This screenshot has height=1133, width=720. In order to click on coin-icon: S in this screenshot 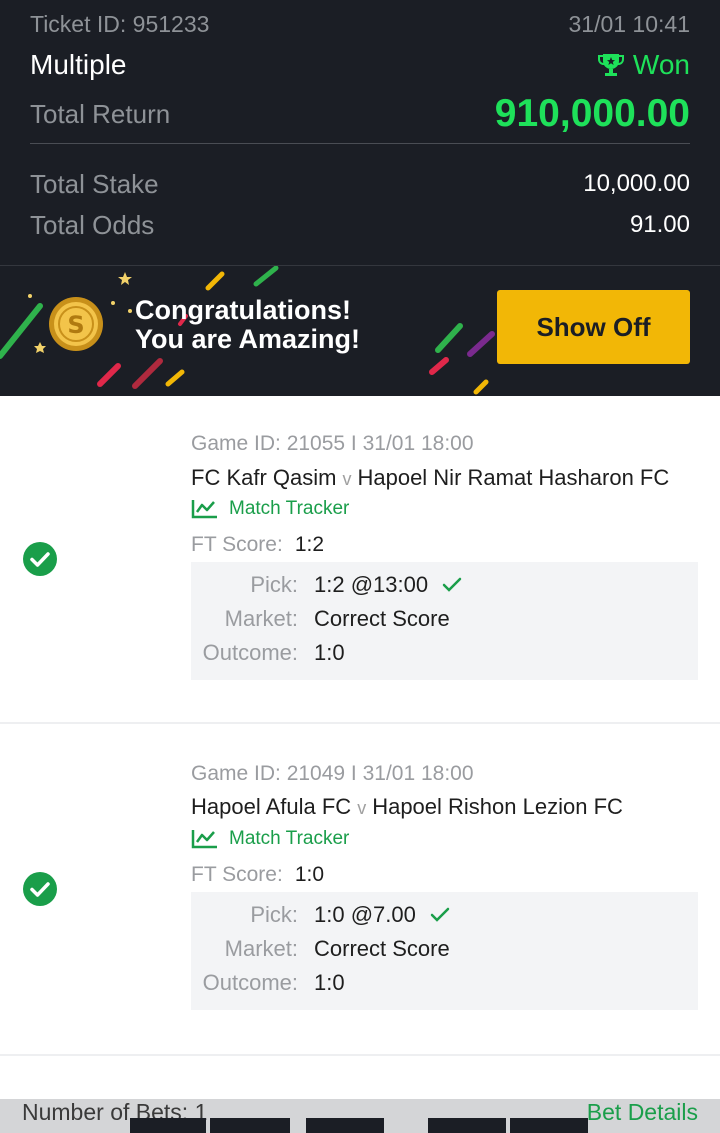, I will do `click(76, 324)`.